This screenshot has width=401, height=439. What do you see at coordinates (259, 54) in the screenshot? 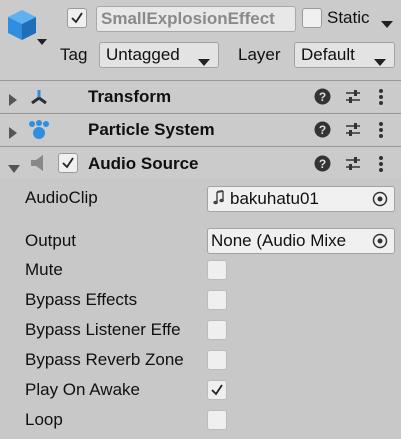
I see `layer-label: Layer` at bounding box center [259, 54].